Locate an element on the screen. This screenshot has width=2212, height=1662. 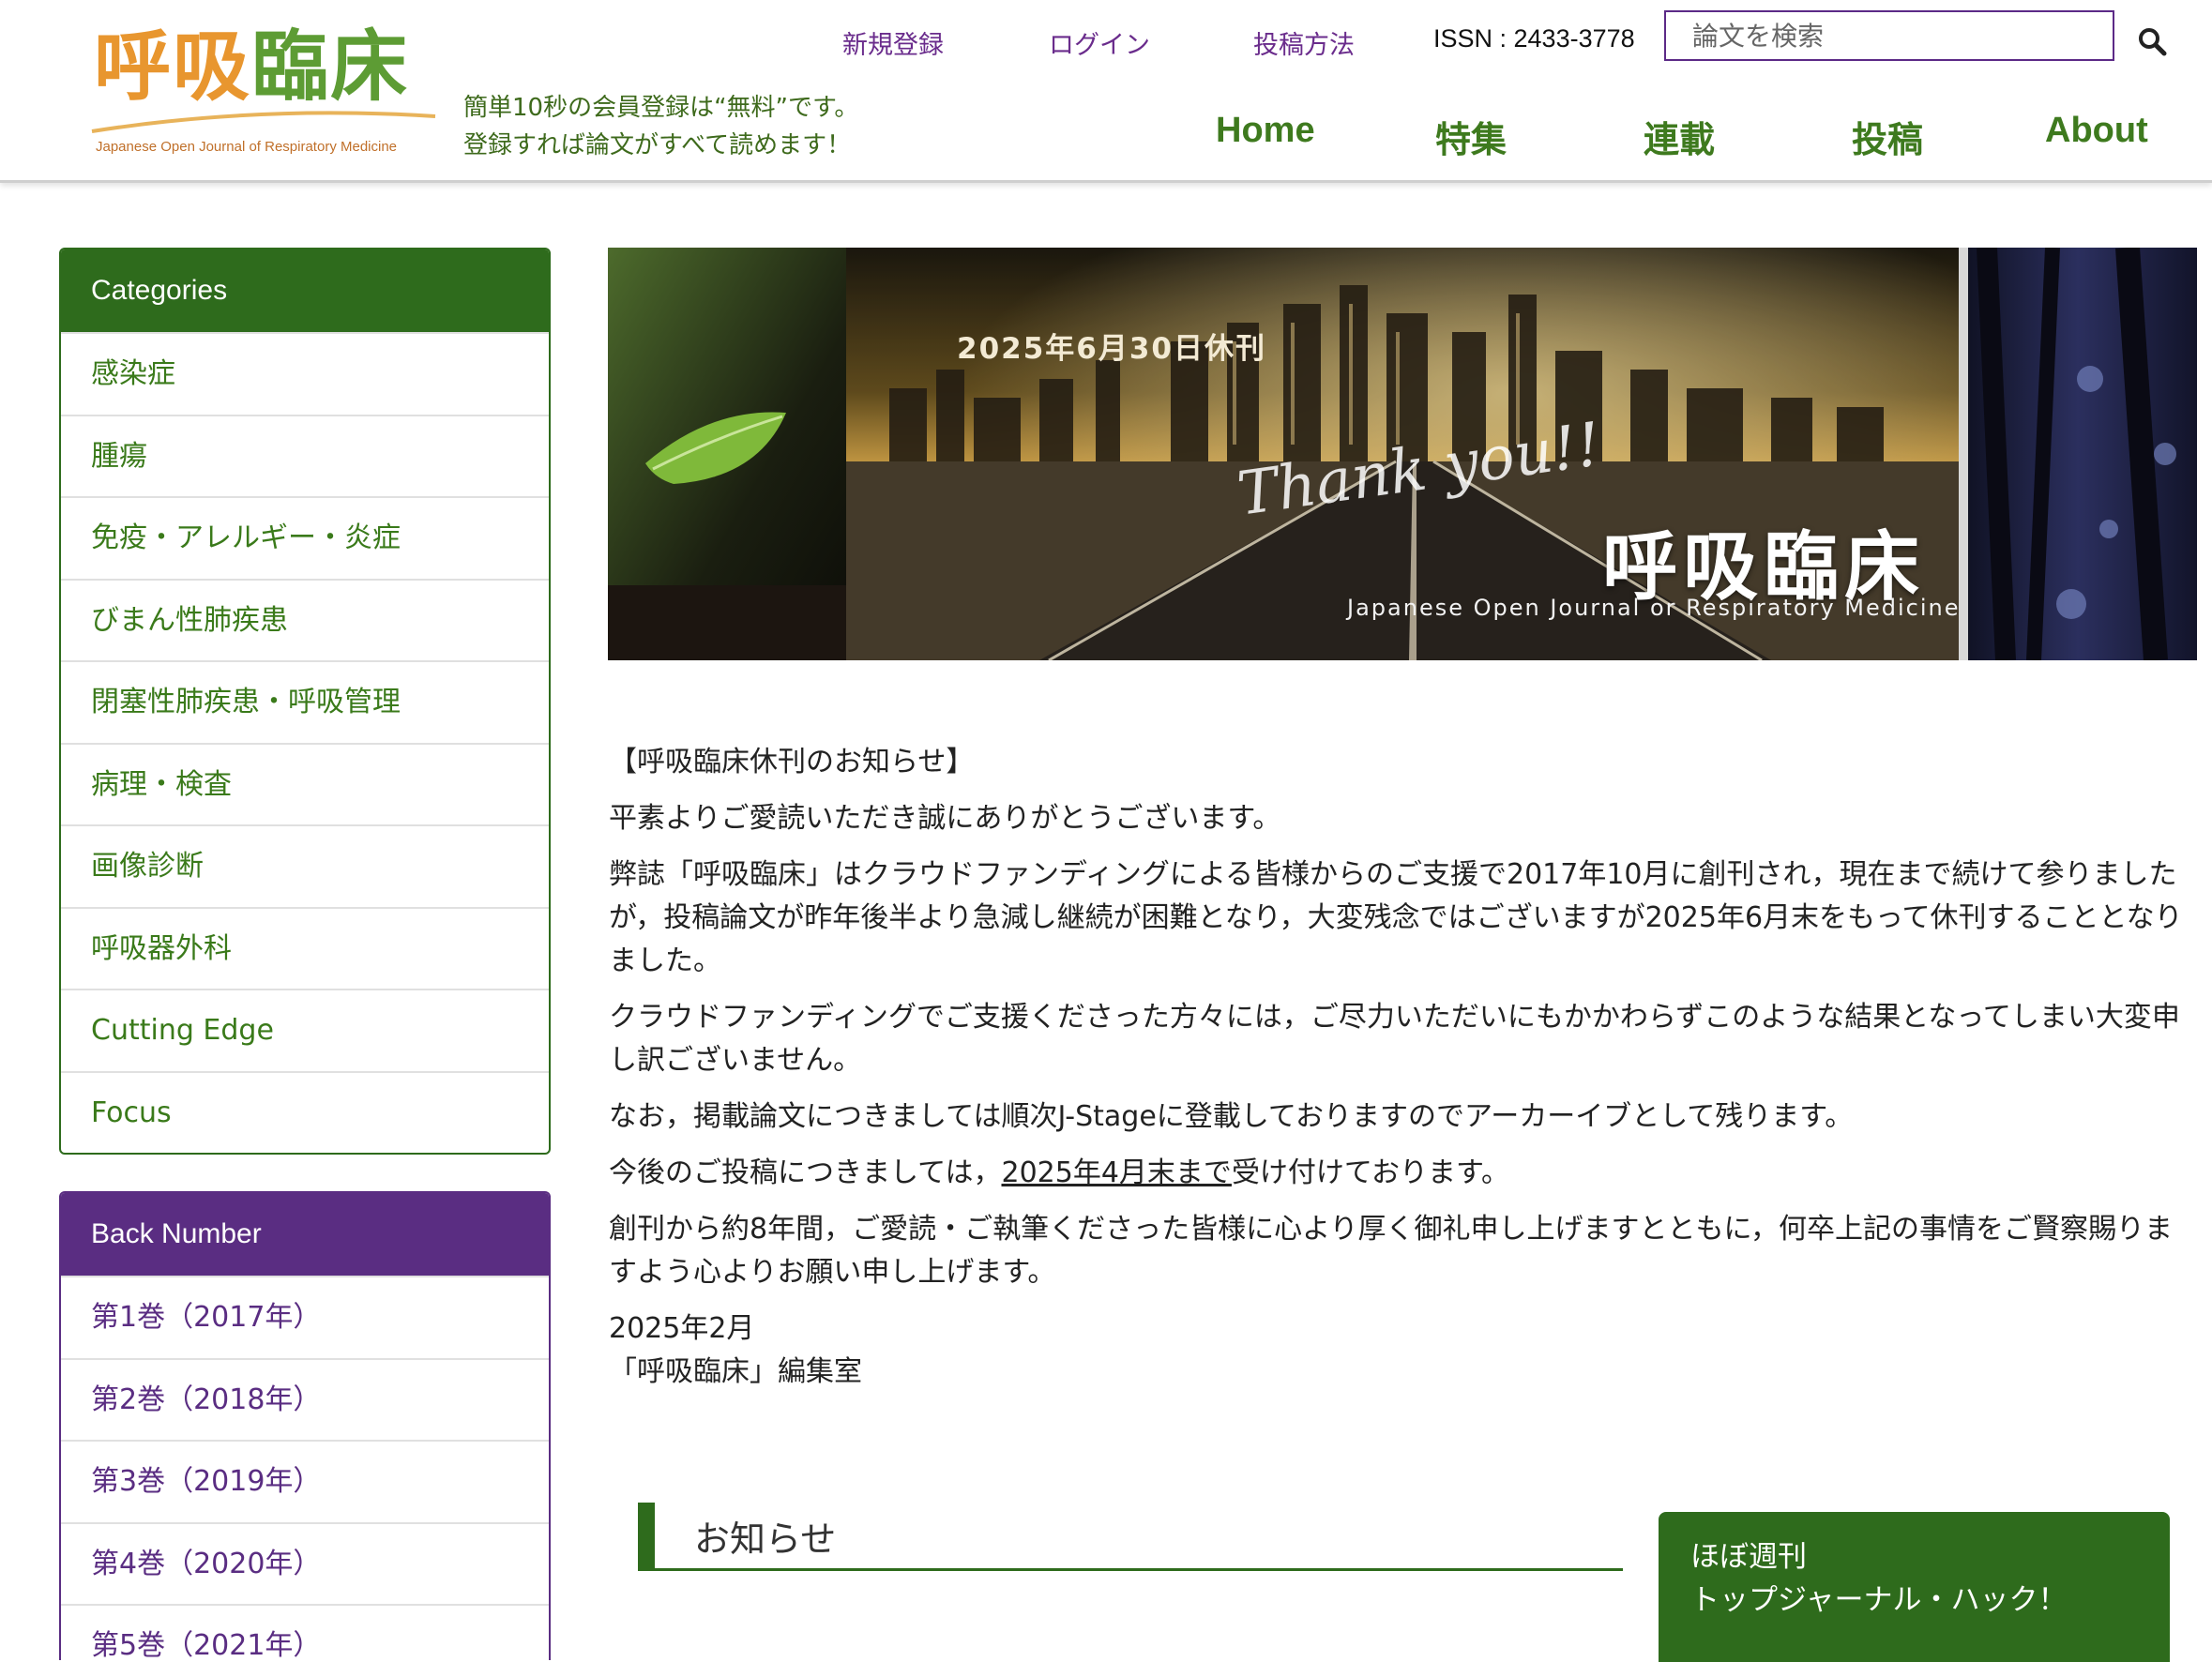
back-number-title: Back Number is located at coordinates (305, 1234).